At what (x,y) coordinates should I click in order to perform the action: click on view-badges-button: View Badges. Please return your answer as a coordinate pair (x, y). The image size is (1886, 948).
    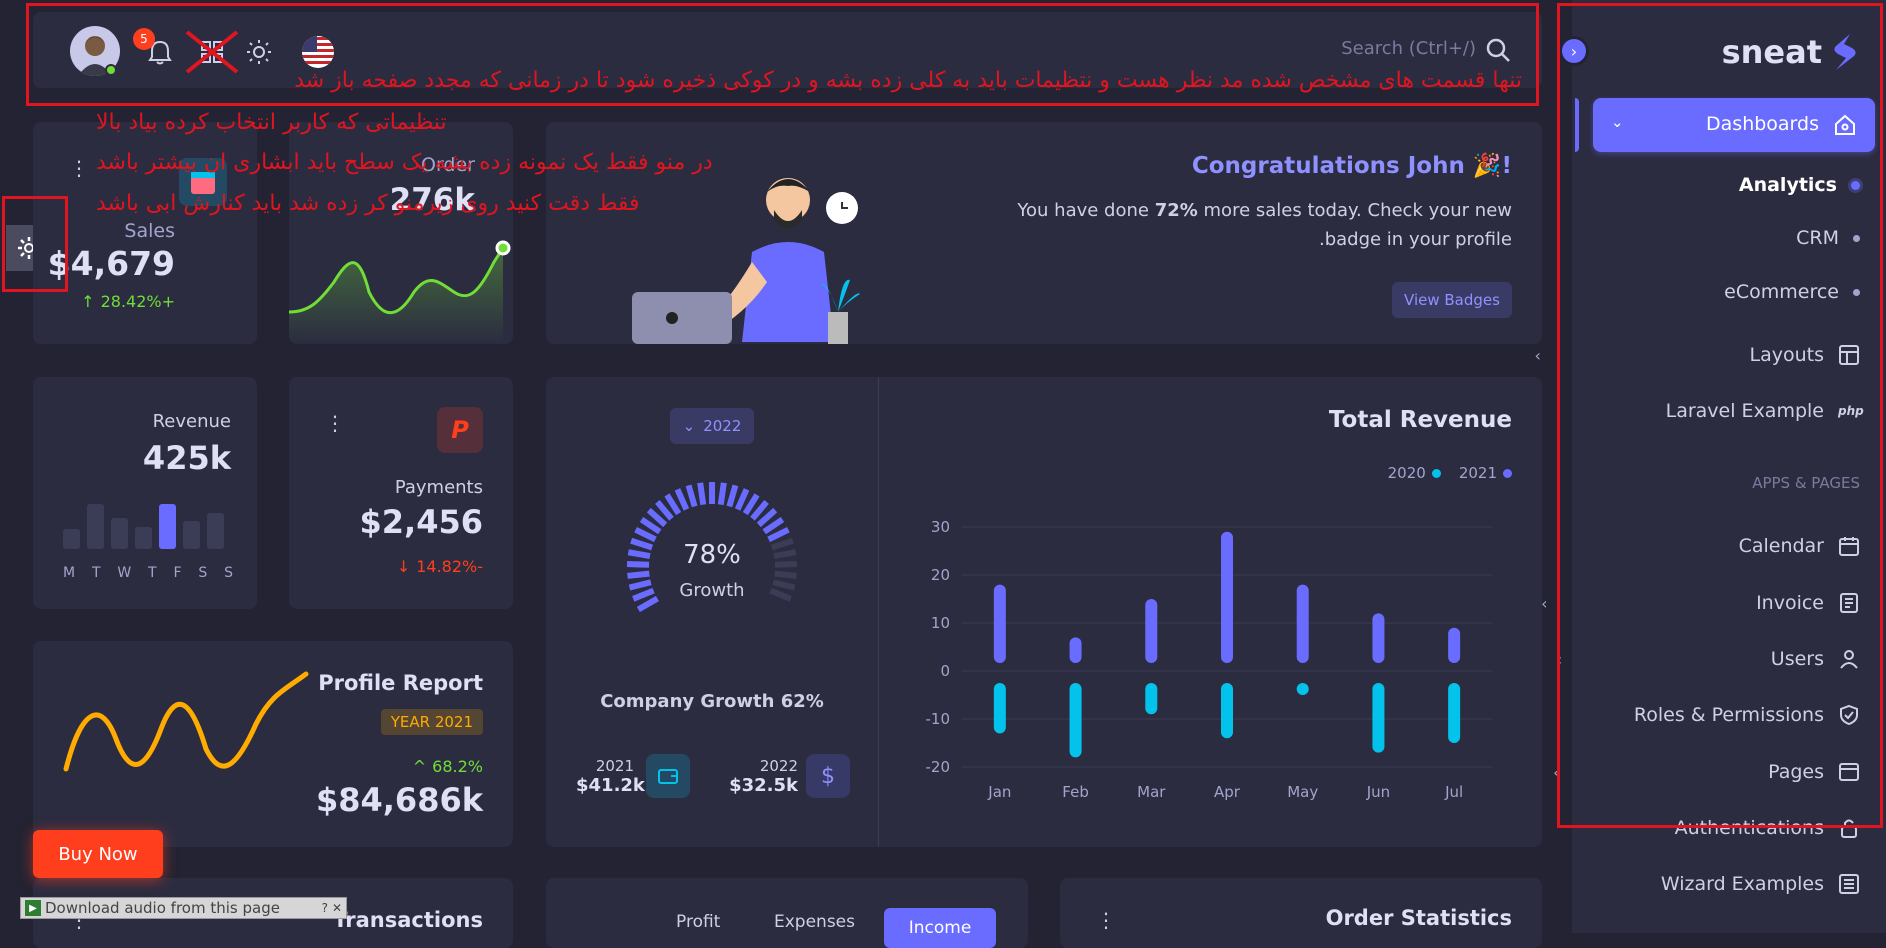
    Looking at the image, I should click on (1452, 300).